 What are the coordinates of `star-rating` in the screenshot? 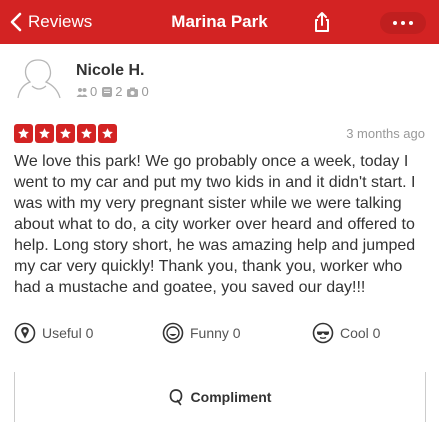 It's located at (66, 133).